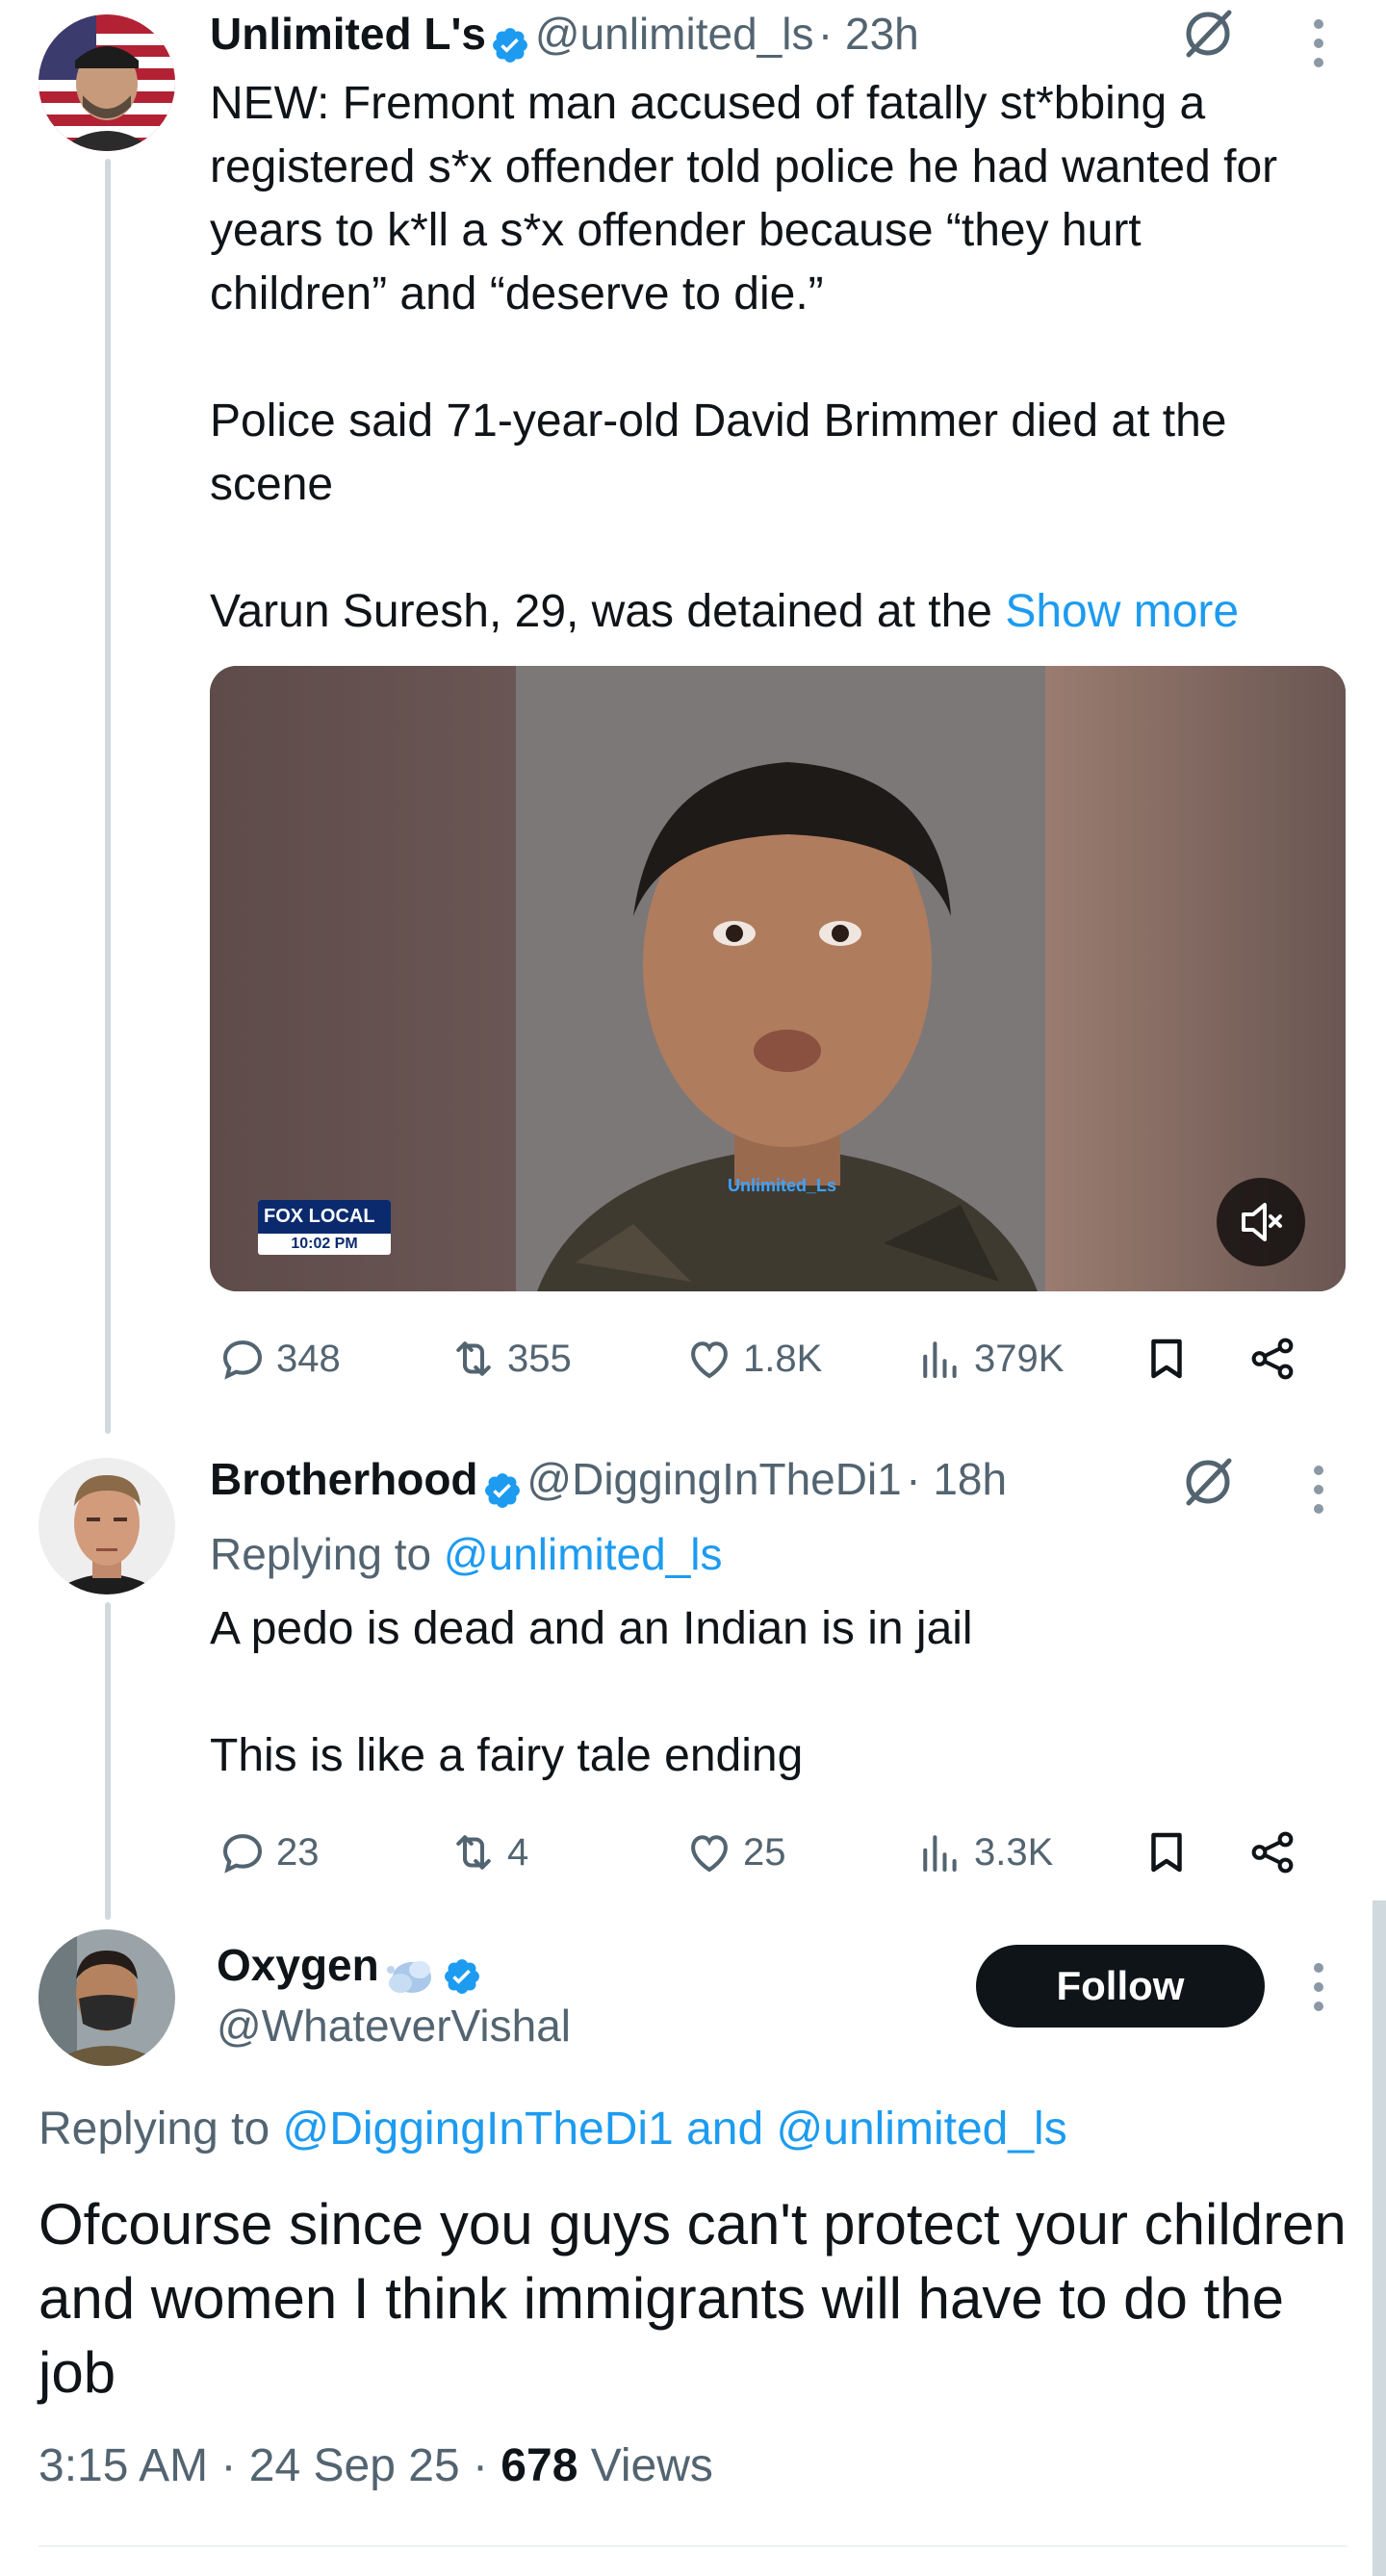  I want to click on like-count: 25, so click(764, 1852).